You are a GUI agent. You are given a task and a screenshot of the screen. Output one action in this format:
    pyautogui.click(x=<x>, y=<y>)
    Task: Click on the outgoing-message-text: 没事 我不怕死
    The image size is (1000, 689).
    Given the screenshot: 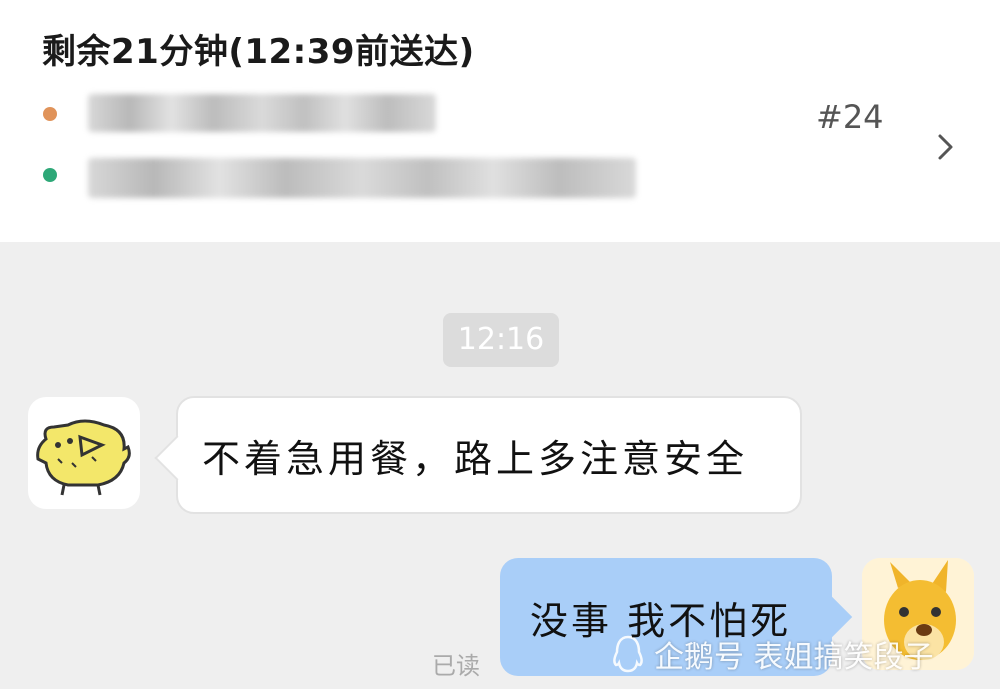 What is the action you would take?
    pyautogui.click(x=661, y=620)
    